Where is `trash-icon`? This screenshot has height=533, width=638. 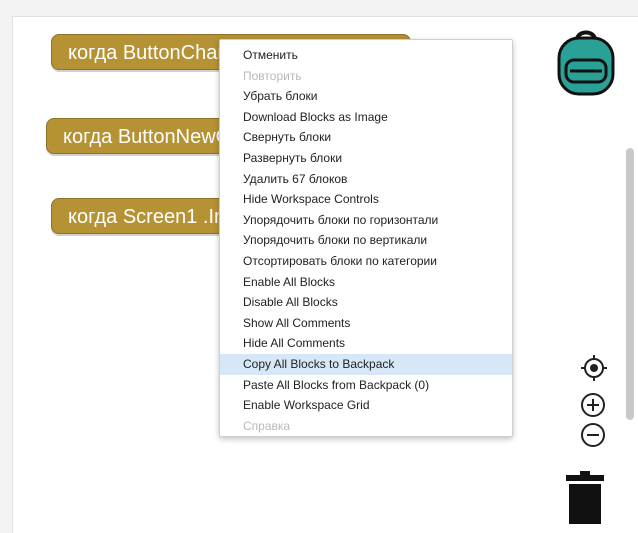 trash-icon is located at coordinates (585, 500).